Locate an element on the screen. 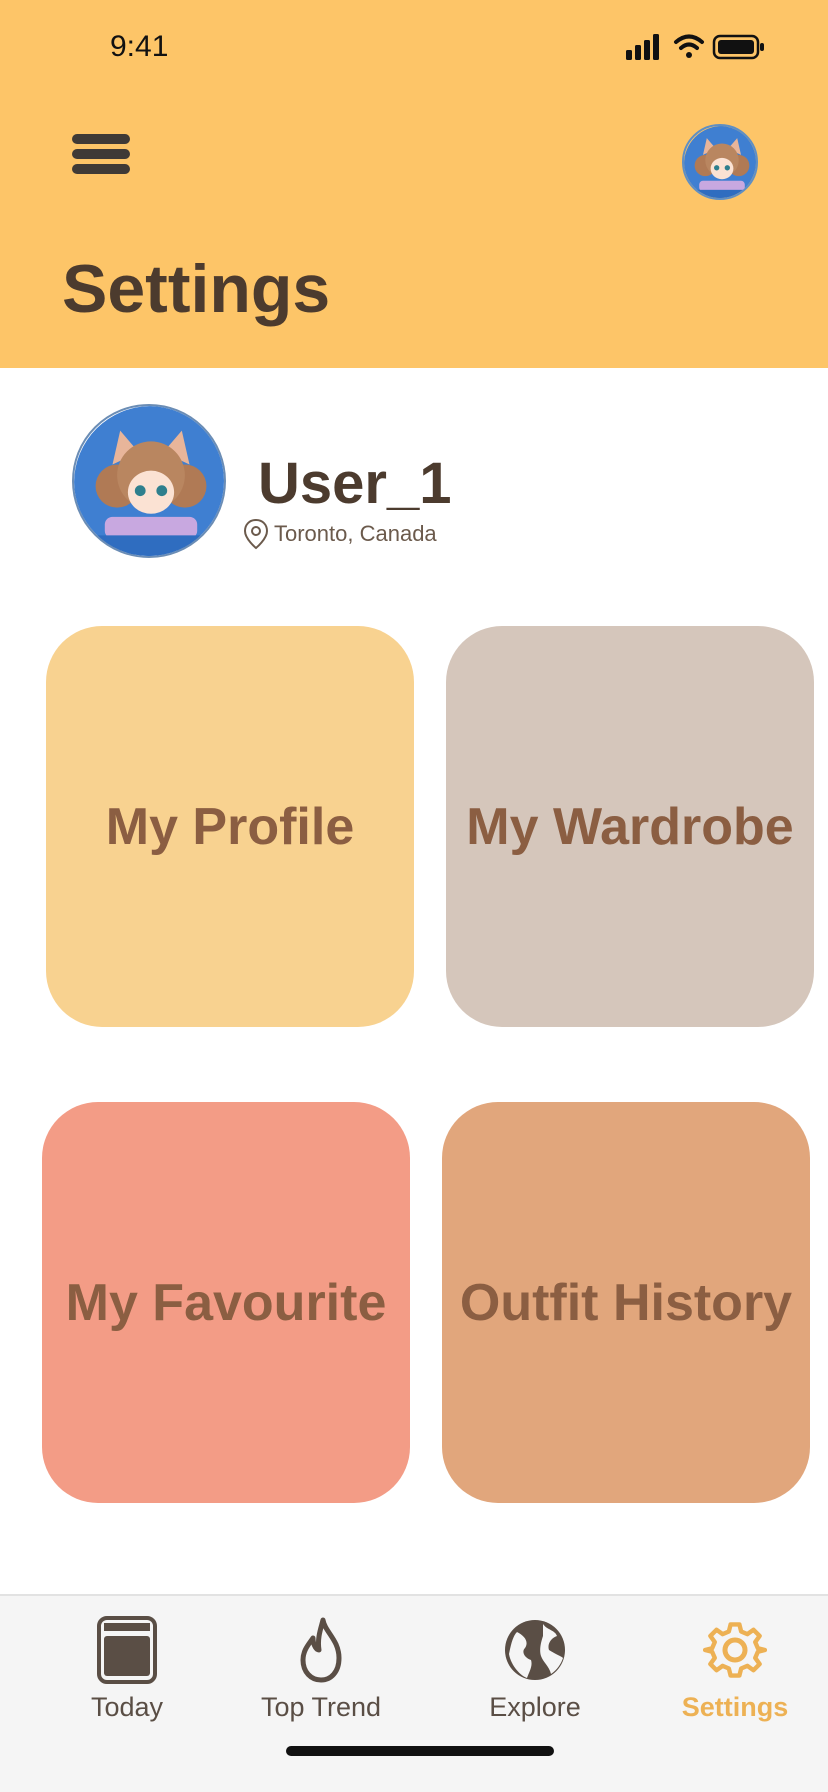 This screenshot has width=828, height=1792. header-avatar is located at coordinates (720, 162).